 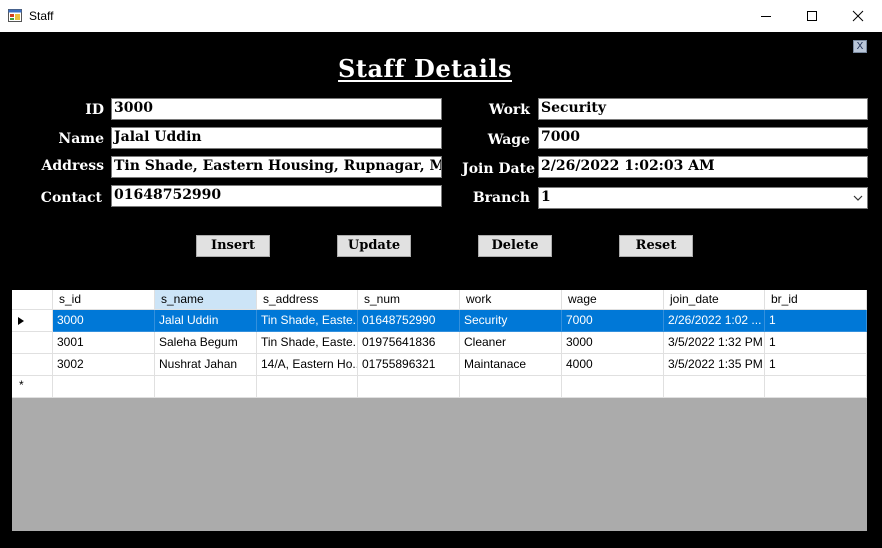 I want to click on table-cell: Cleaner, so click(x=511, y=343).